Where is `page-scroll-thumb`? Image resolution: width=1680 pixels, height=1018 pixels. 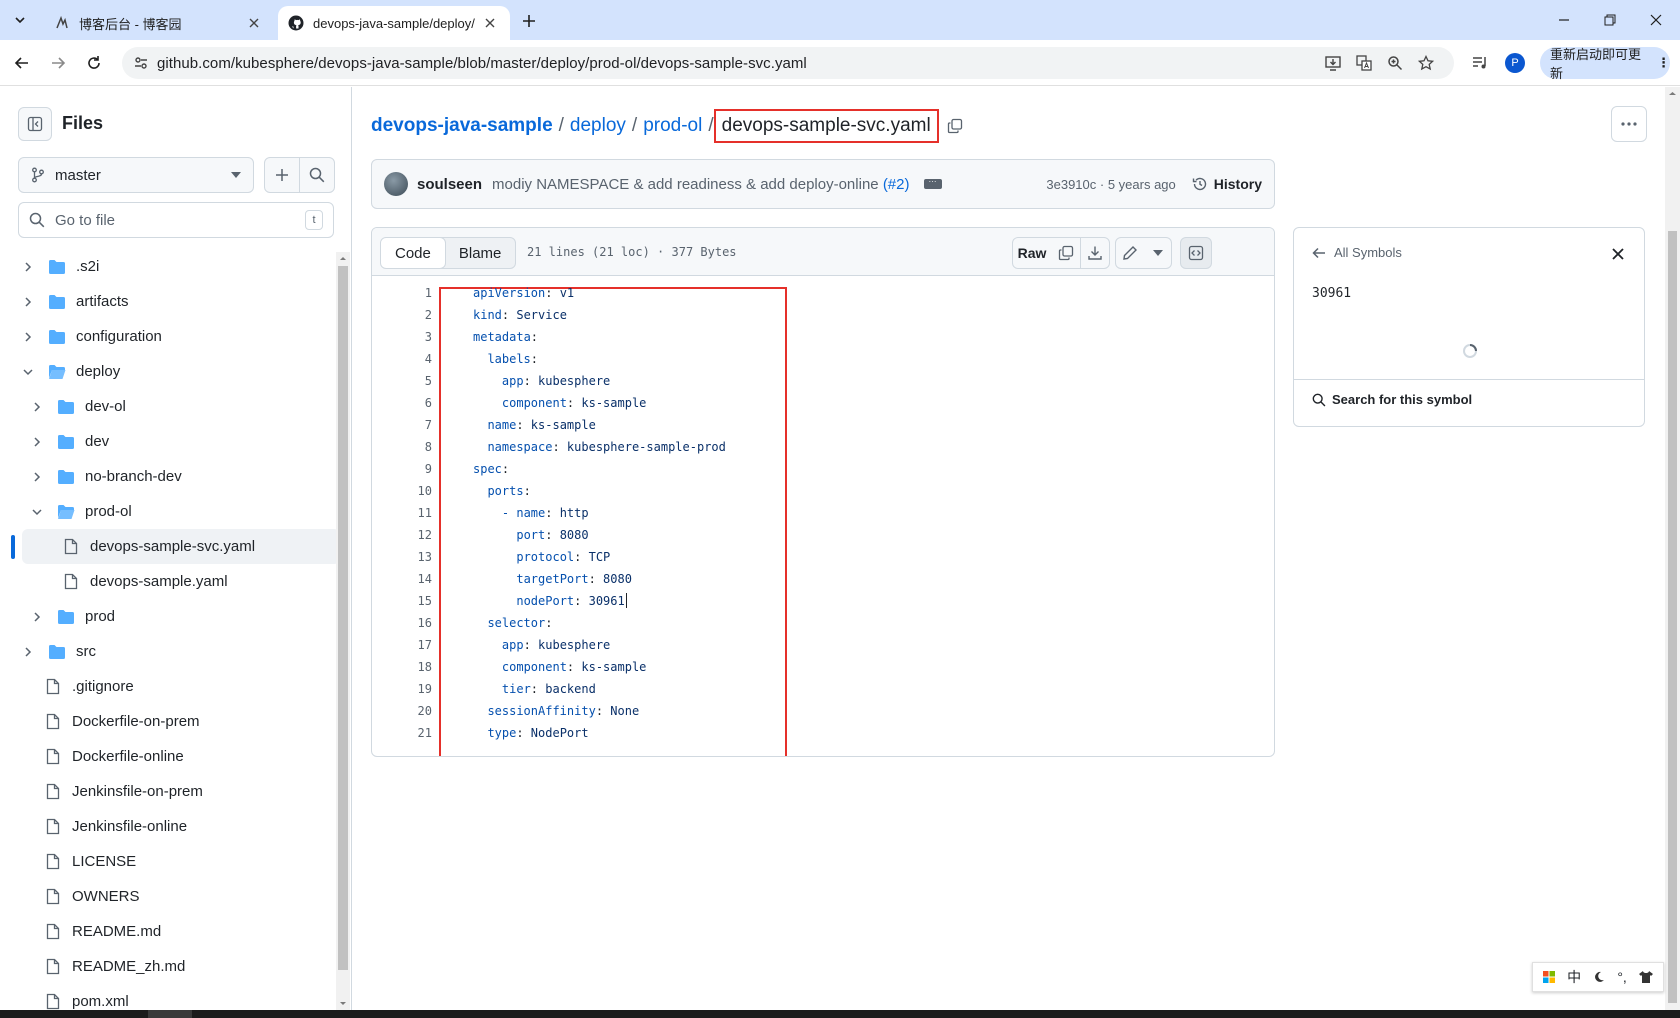
page-scroll-thumb is located at coordinates (1672, 617).